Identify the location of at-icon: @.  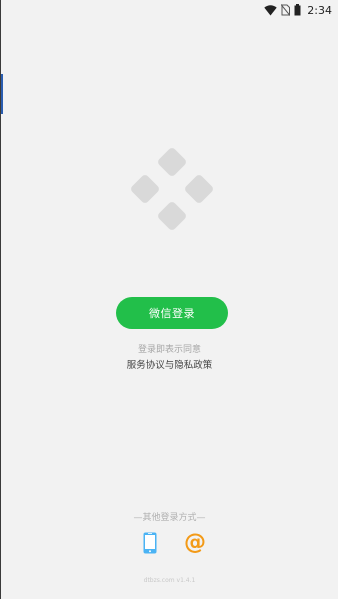
(195, 542).